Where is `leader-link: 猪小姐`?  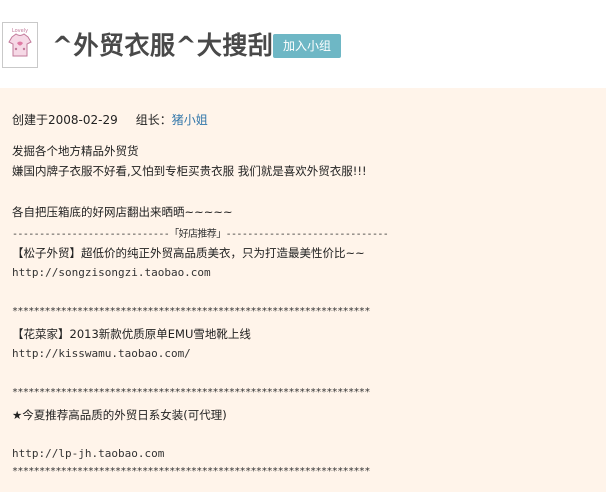
leader-link: 猪小姐 is located at coordinates (190, 120).